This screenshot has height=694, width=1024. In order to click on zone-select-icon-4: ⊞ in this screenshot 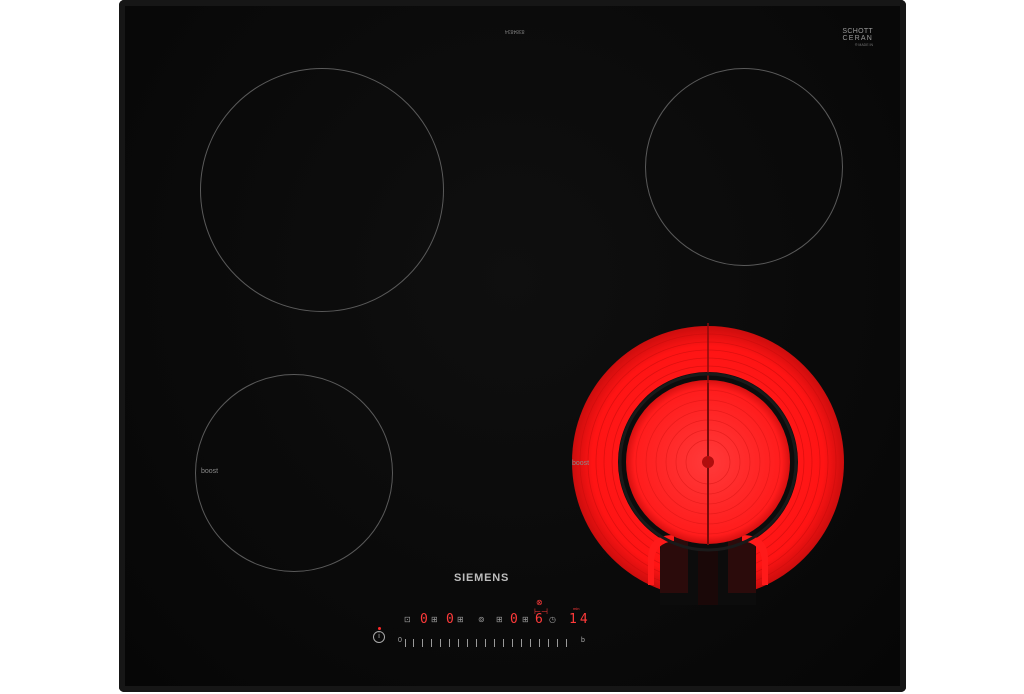, I will do `click(525, 620)`.